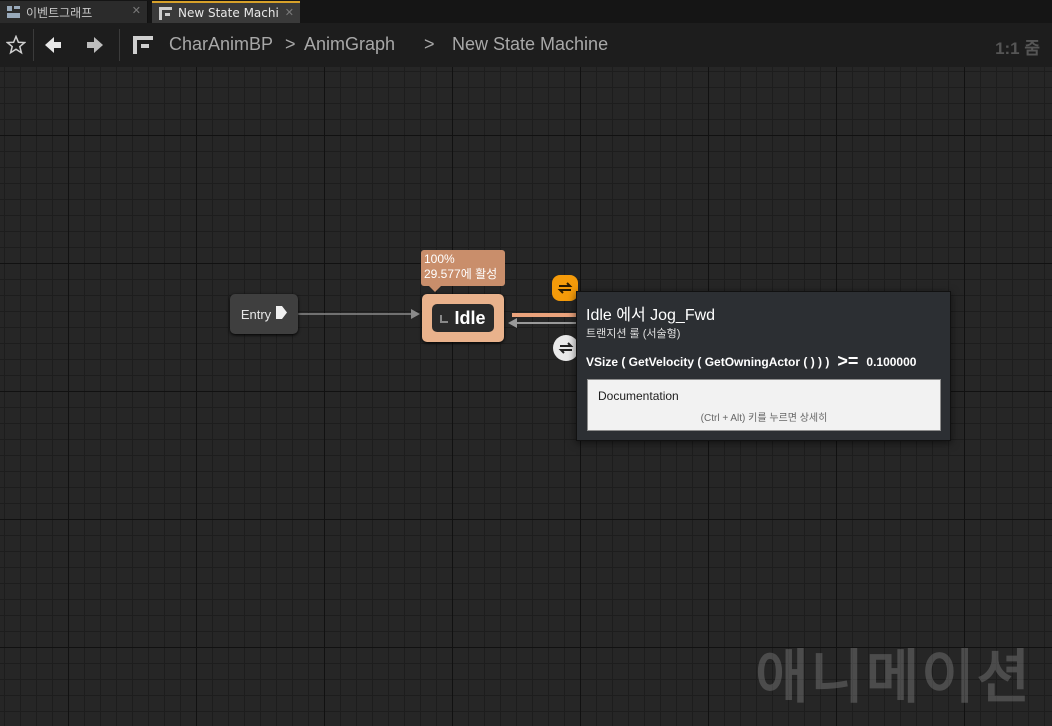  Describe the element at coordinates (282, 314) in the screenshot. I see `exec-pin-icon` at that location.